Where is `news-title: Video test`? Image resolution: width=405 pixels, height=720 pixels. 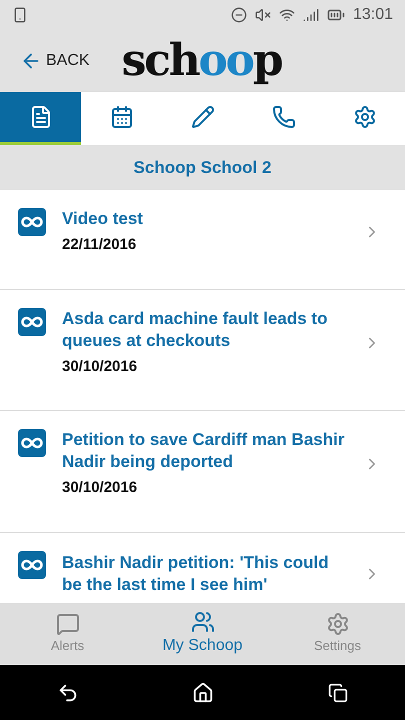
news-title: Video test is located at coordinates (103, 219).